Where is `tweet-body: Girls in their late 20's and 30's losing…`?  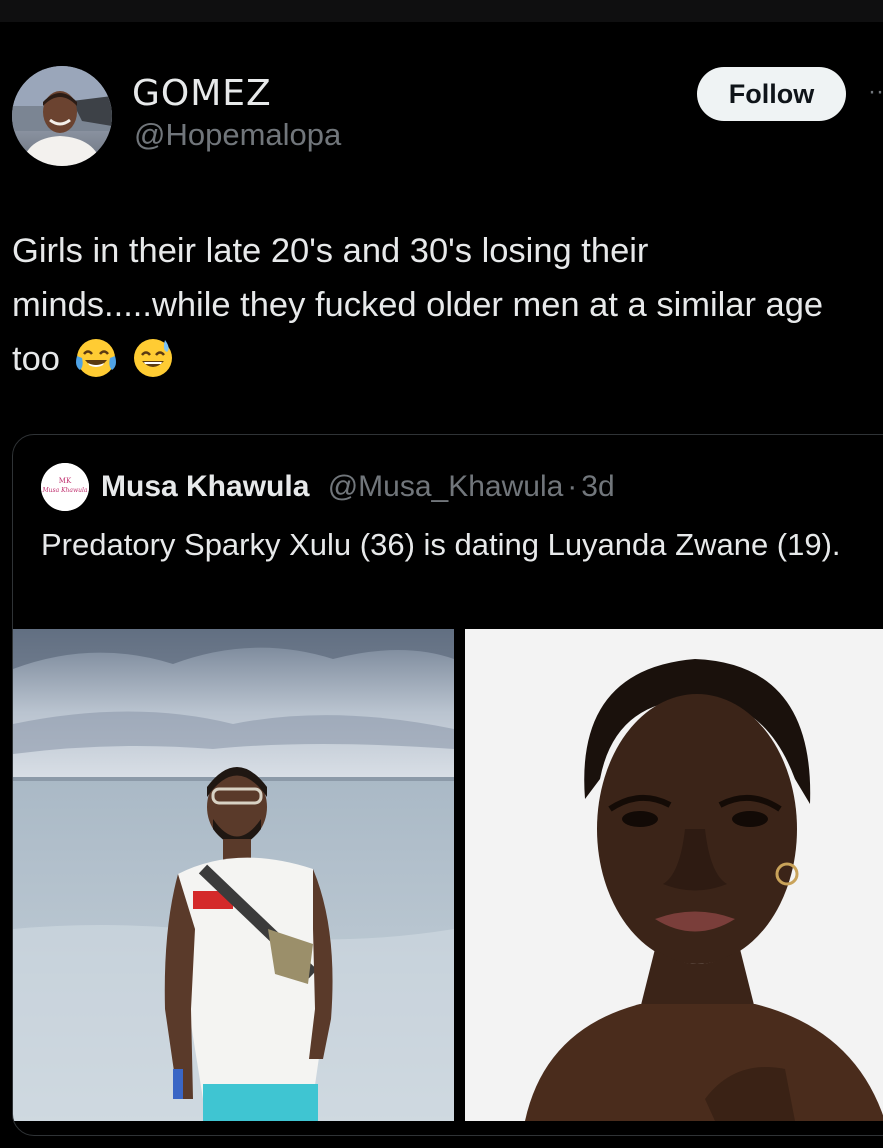
tweet-body: Girls in their late 20's and 30's losing… is located at coordinates (442, 305).